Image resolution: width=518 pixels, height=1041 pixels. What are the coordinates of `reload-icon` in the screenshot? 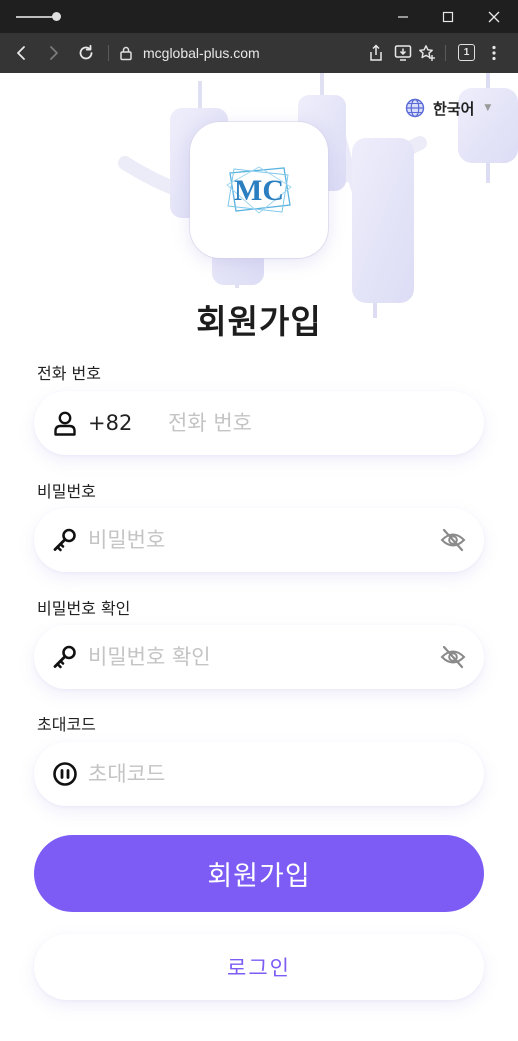 It's located at (86, 52).